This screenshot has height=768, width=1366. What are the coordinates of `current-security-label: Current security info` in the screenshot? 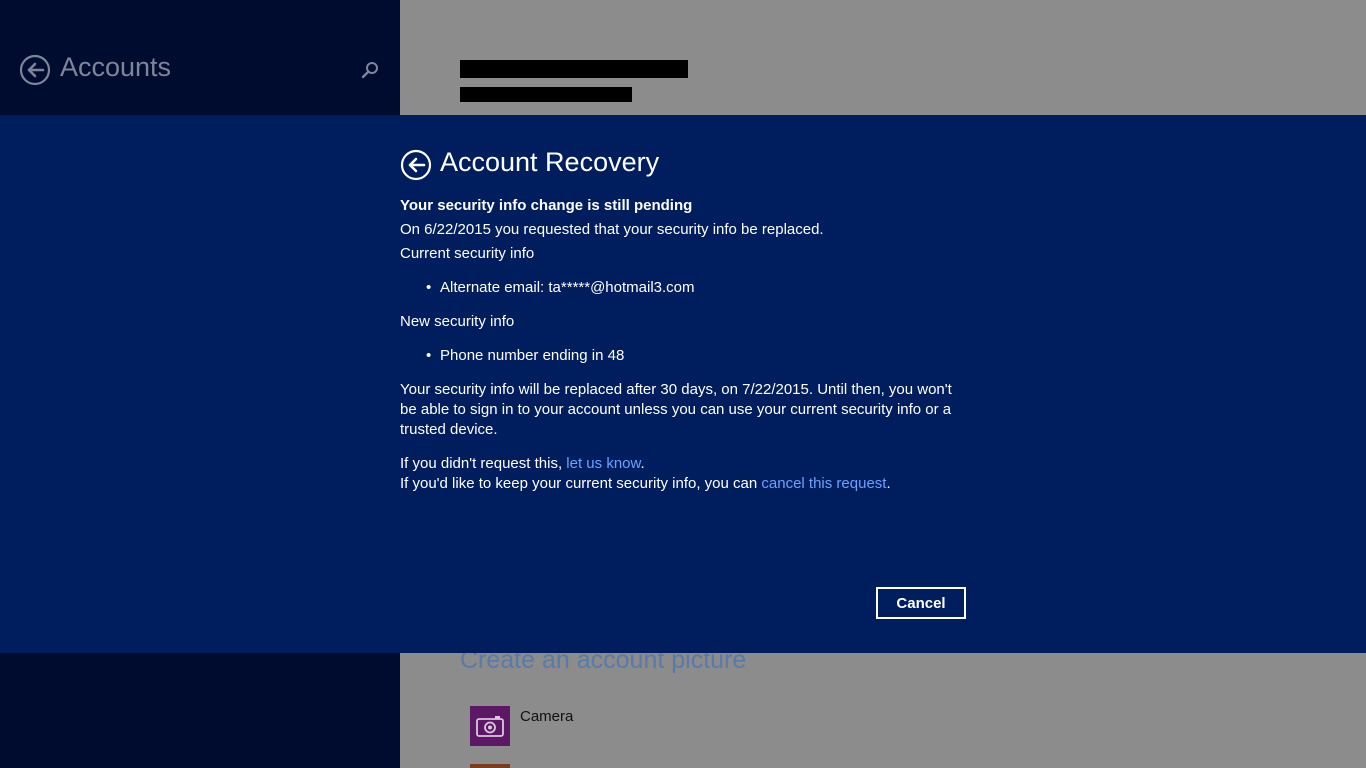 It's located at (467, 253).